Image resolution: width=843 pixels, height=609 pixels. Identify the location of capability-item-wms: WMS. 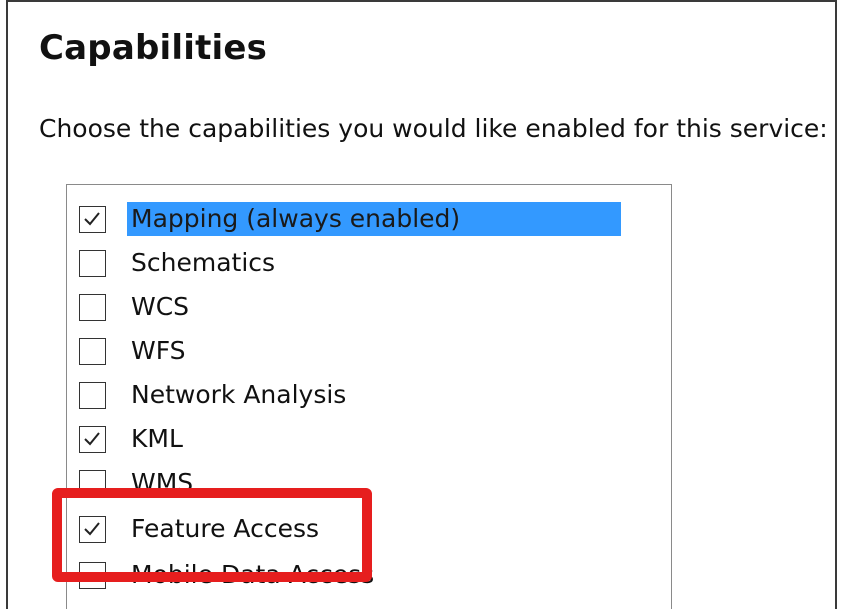
(369, 481).